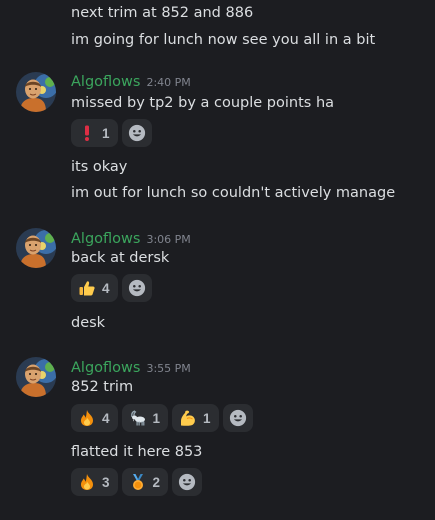 The image size is (435, 520). I want to click on reaction-bar: 1, so click(111, 133).